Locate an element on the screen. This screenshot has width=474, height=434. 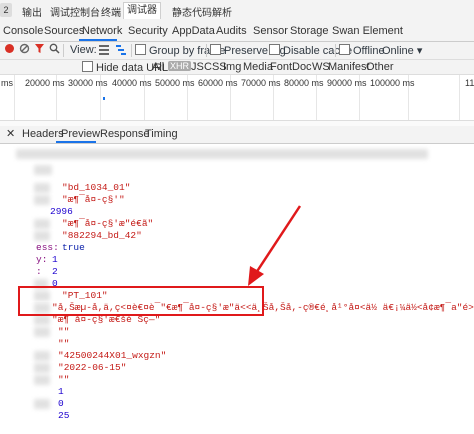
tab-swan-element: Swan Element is located at coordinates (367, 31).